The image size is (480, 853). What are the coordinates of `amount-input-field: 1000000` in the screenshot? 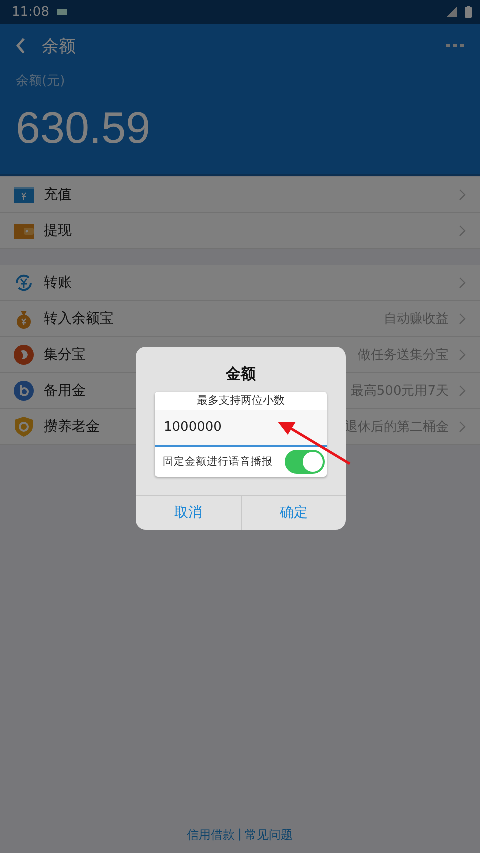 It's located at (241, 428).